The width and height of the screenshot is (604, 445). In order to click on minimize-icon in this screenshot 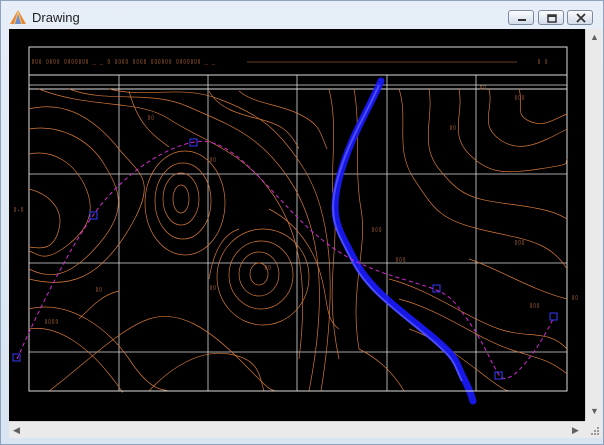, I will do `click(522, 20)`.